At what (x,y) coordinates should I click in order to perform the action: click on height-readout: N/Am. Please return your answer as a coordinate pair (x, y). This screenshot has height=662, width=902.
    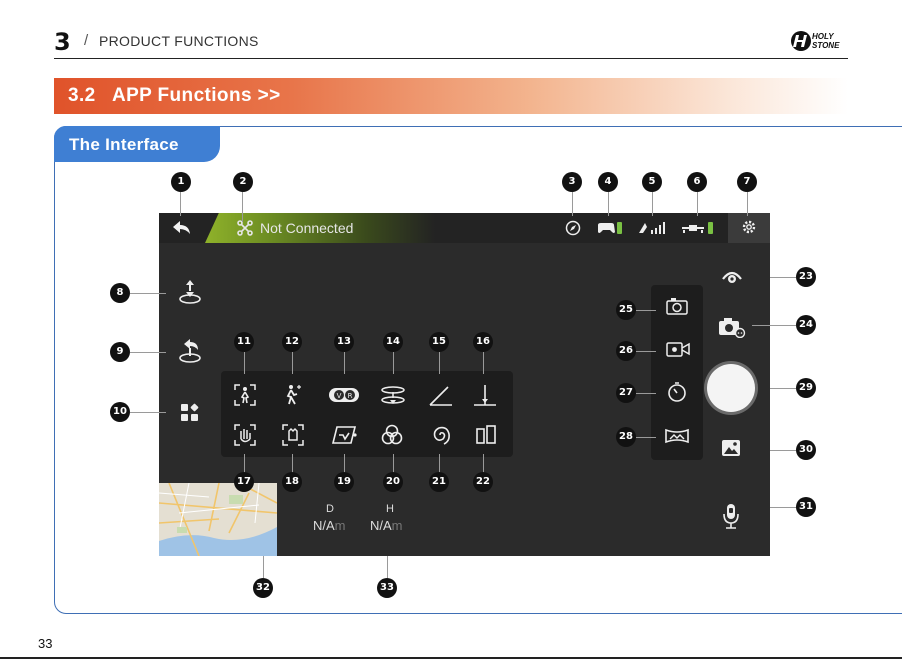
    Looking at the image, I should click on (386, 525).